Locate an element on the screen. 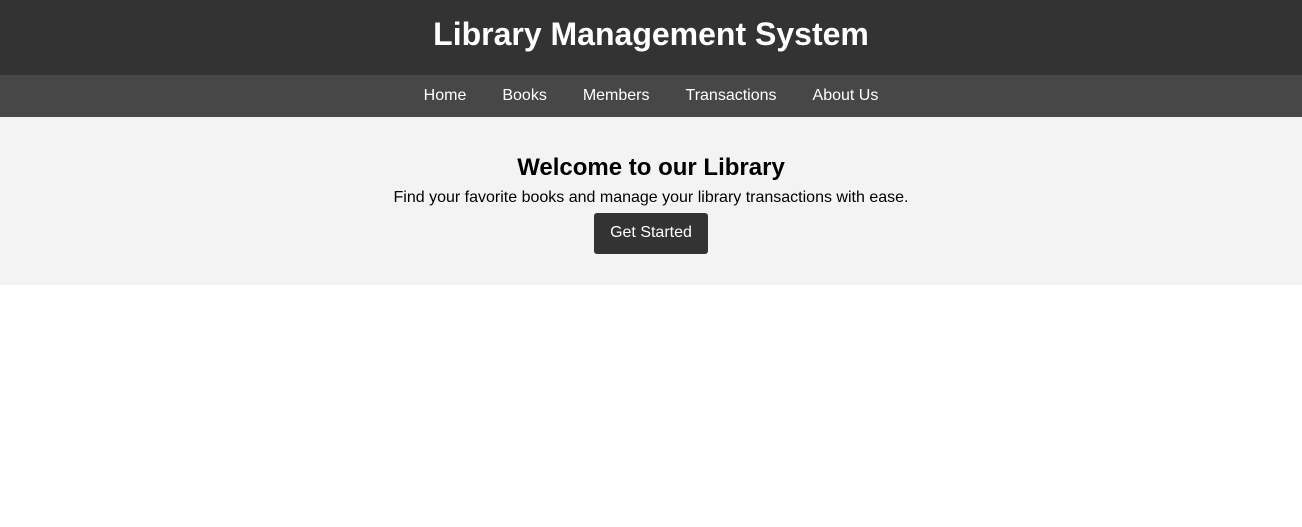 This screenshot has width=1302, height=527. main-nav: Home Books Members Transactions About Us is located at coordinates (651, 96).